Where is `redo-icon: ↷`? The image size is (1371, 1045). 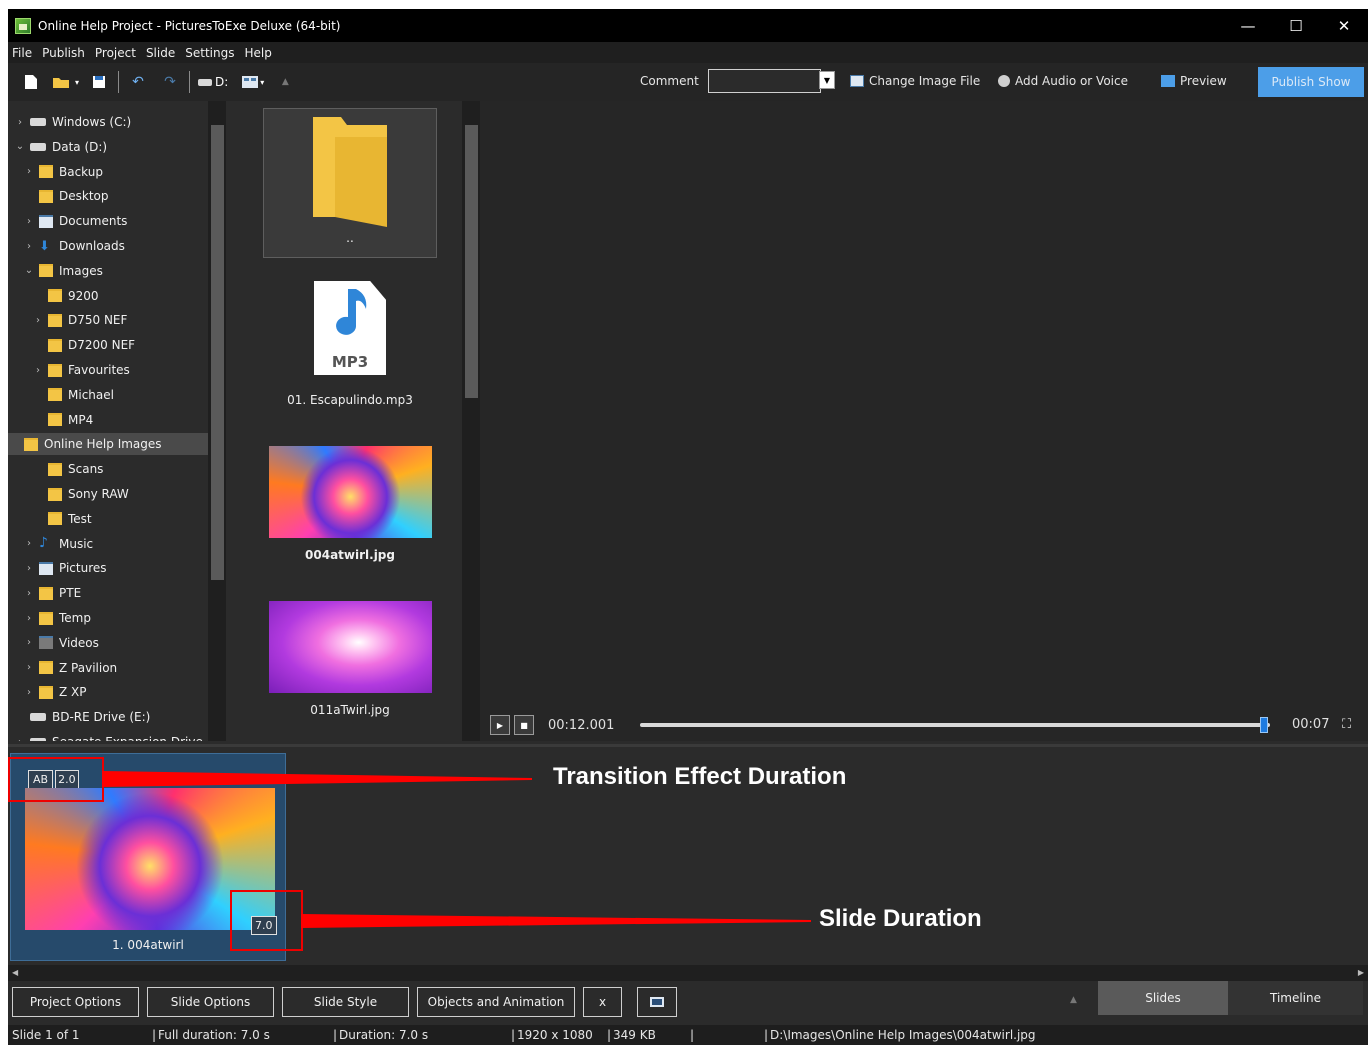
redo-icon: ↷ is located at coordinates (170, 82).